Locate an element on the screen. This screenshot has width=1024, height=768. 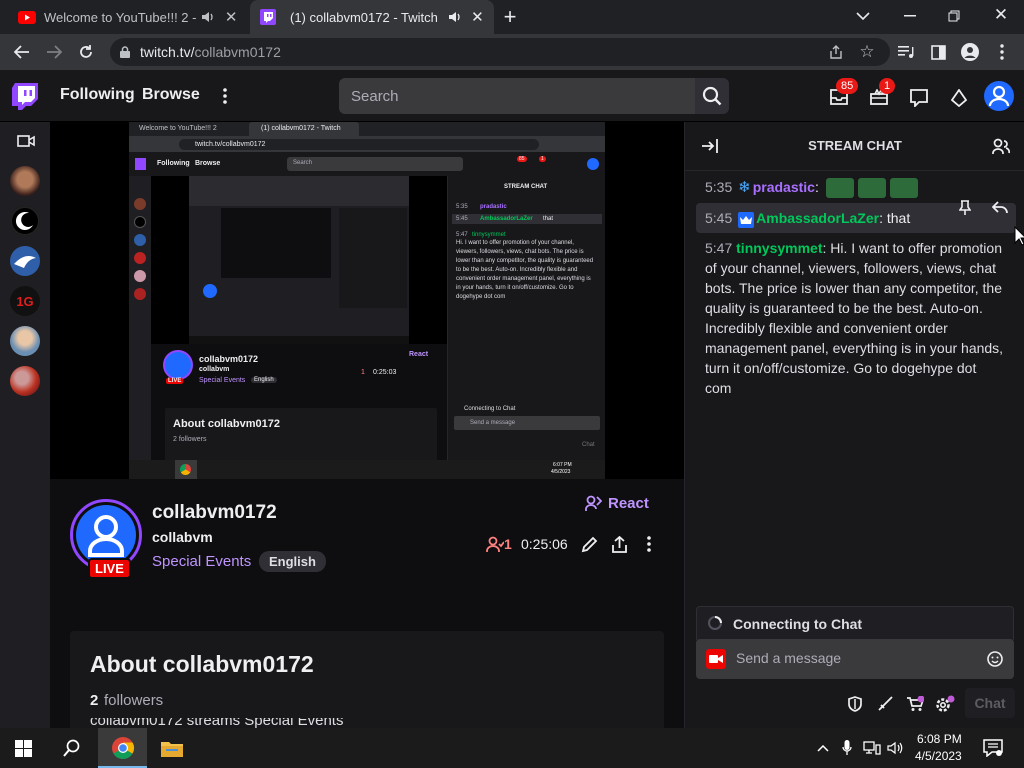
reply-arrow-icon is located at coordinates (1000, 208).